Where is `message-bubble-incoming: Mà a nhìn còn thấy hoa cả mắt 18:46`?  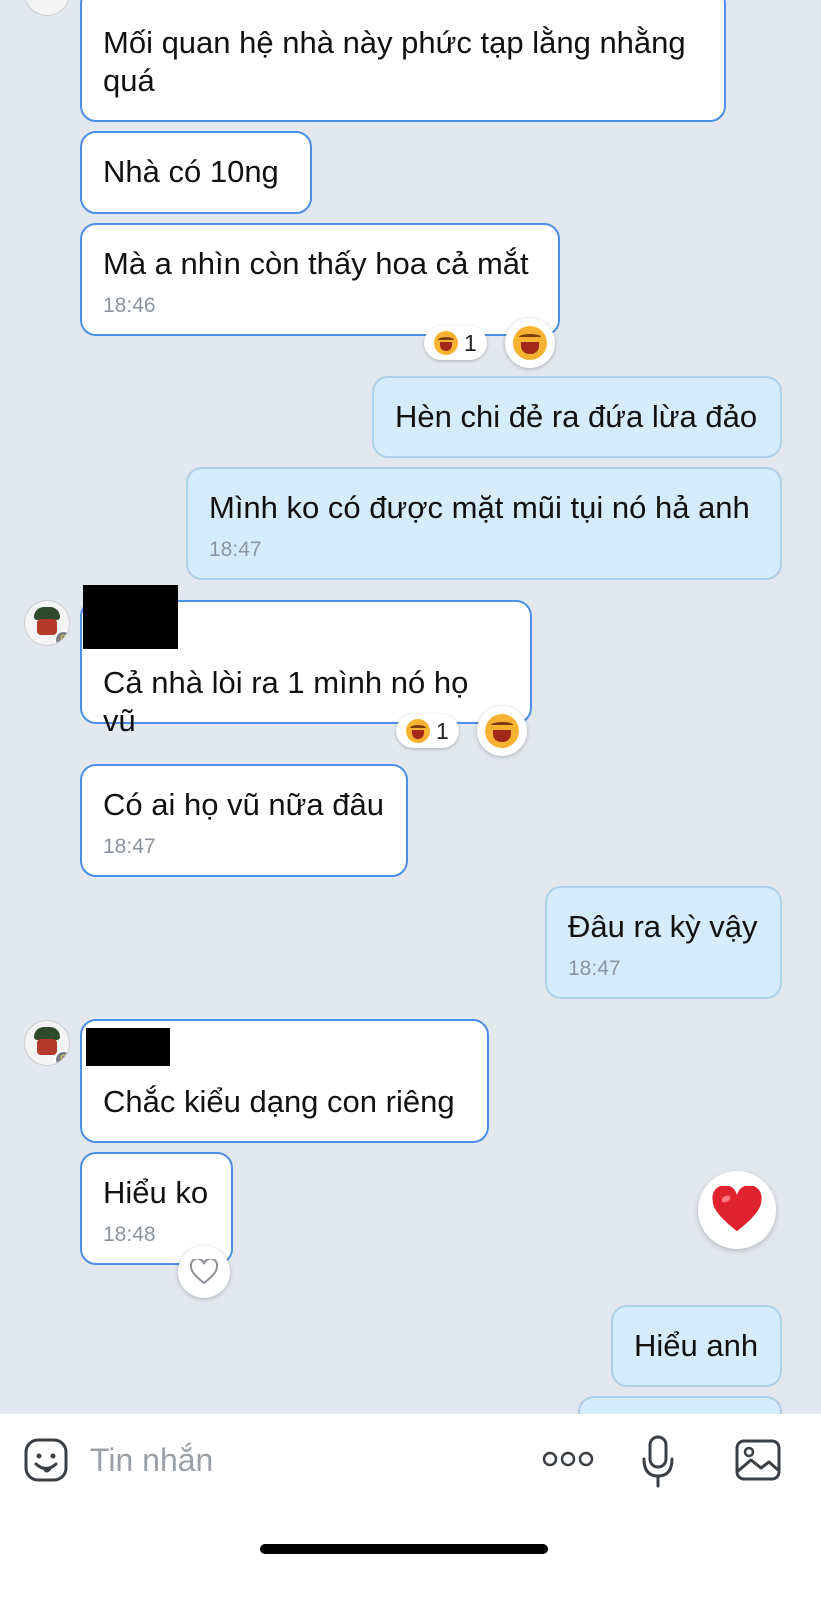
message-bubble-incoming: Mà a nhìn còn thấy hoa cả mắt 18:46 is located at coordinates (320, 279).